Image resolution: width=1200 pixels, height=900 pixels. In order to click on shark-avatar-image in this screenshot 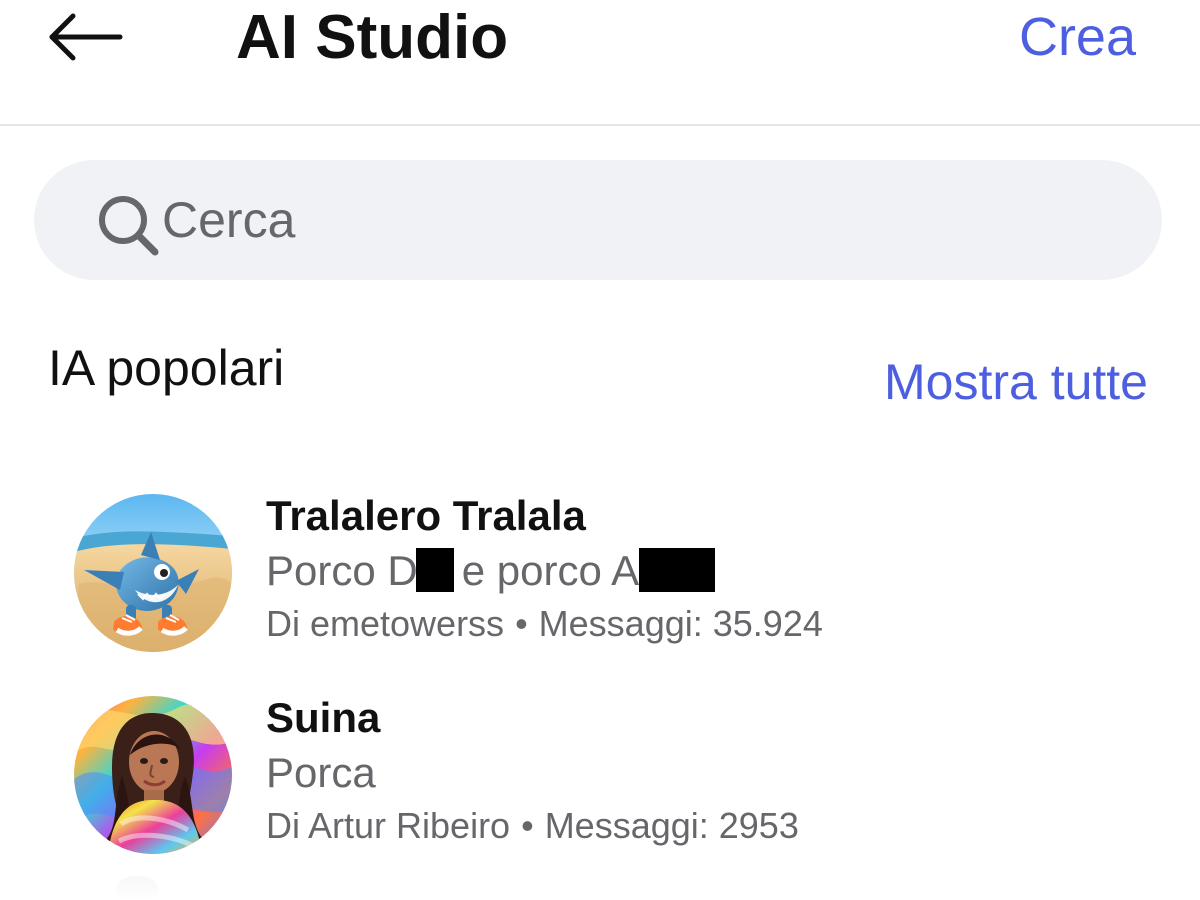, I will do `click(153, 573)`.